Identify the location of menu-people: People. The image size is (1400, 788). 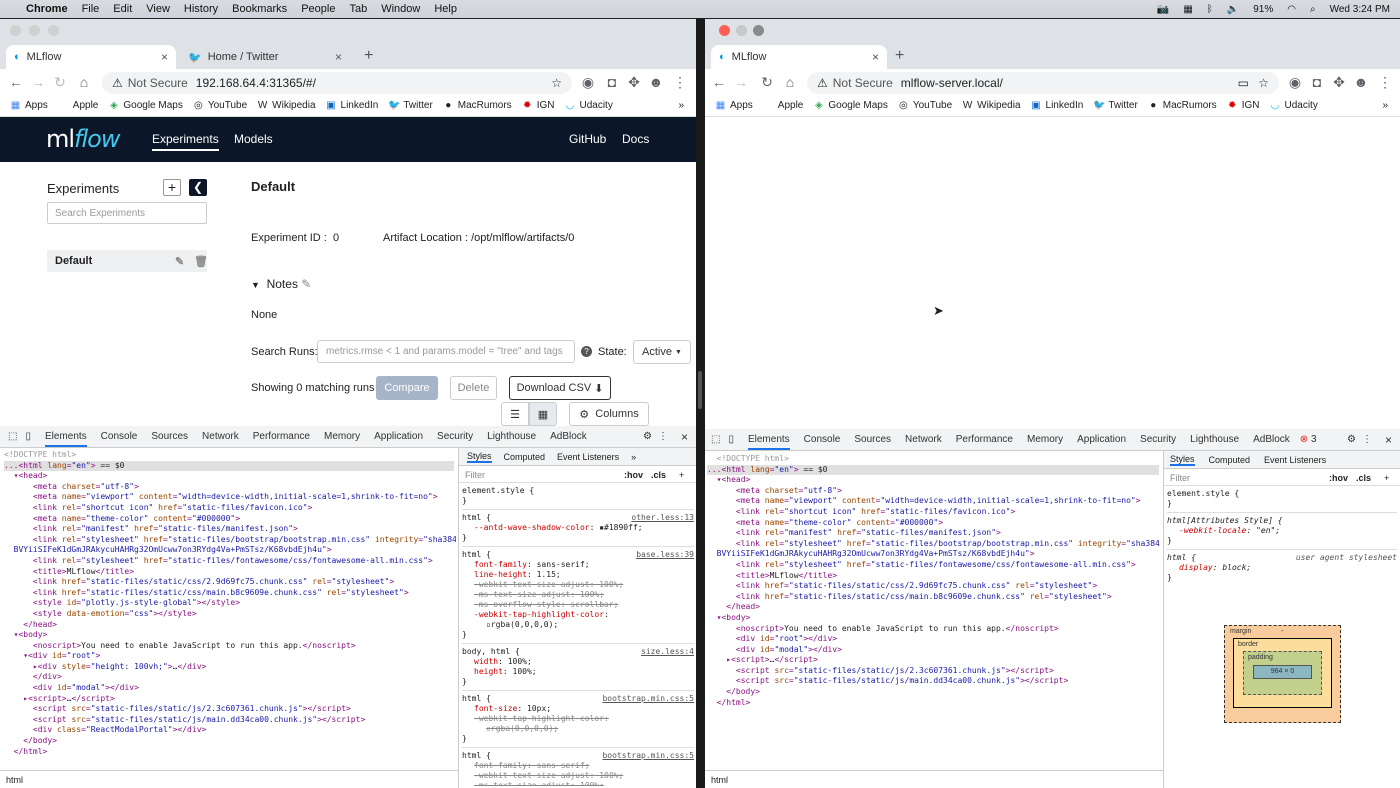
(318, 9).